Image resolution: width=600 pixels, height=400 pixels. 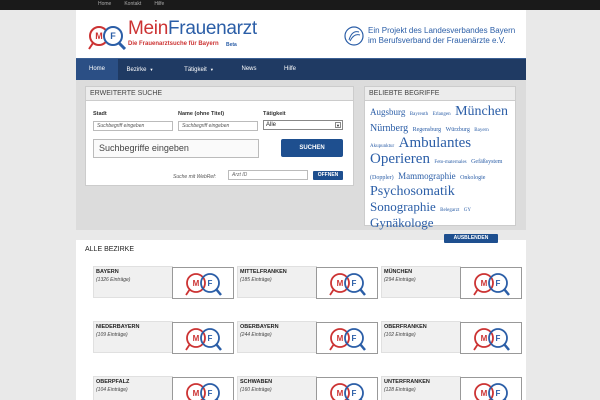 What do you see at coordinates (268, 175) in the screenshot?
I see `webref-input: Arzt ID` at bounding box center [268, 175].